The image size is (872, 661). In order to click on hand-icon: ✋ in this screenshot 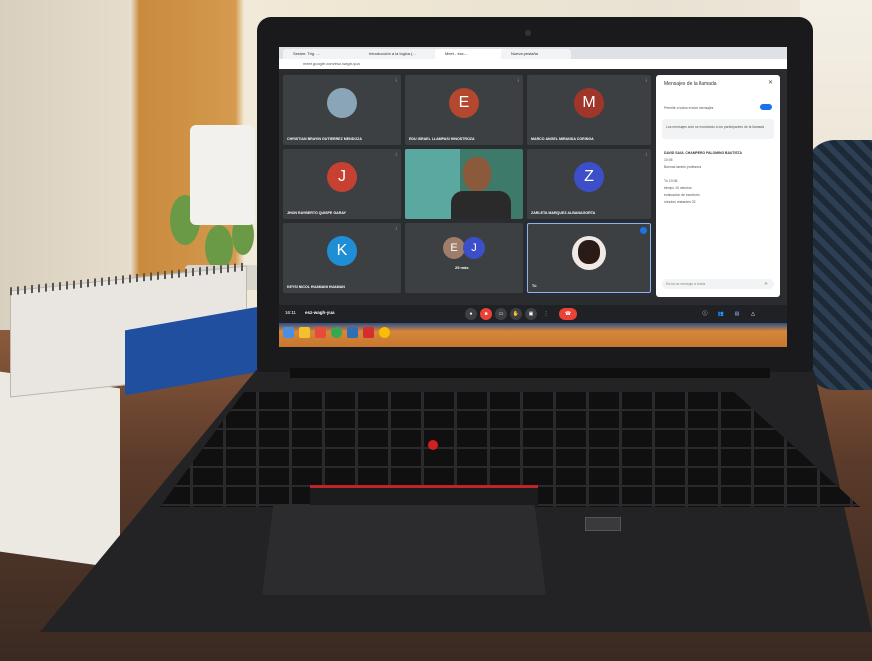, I will do `click(516, 314)`.